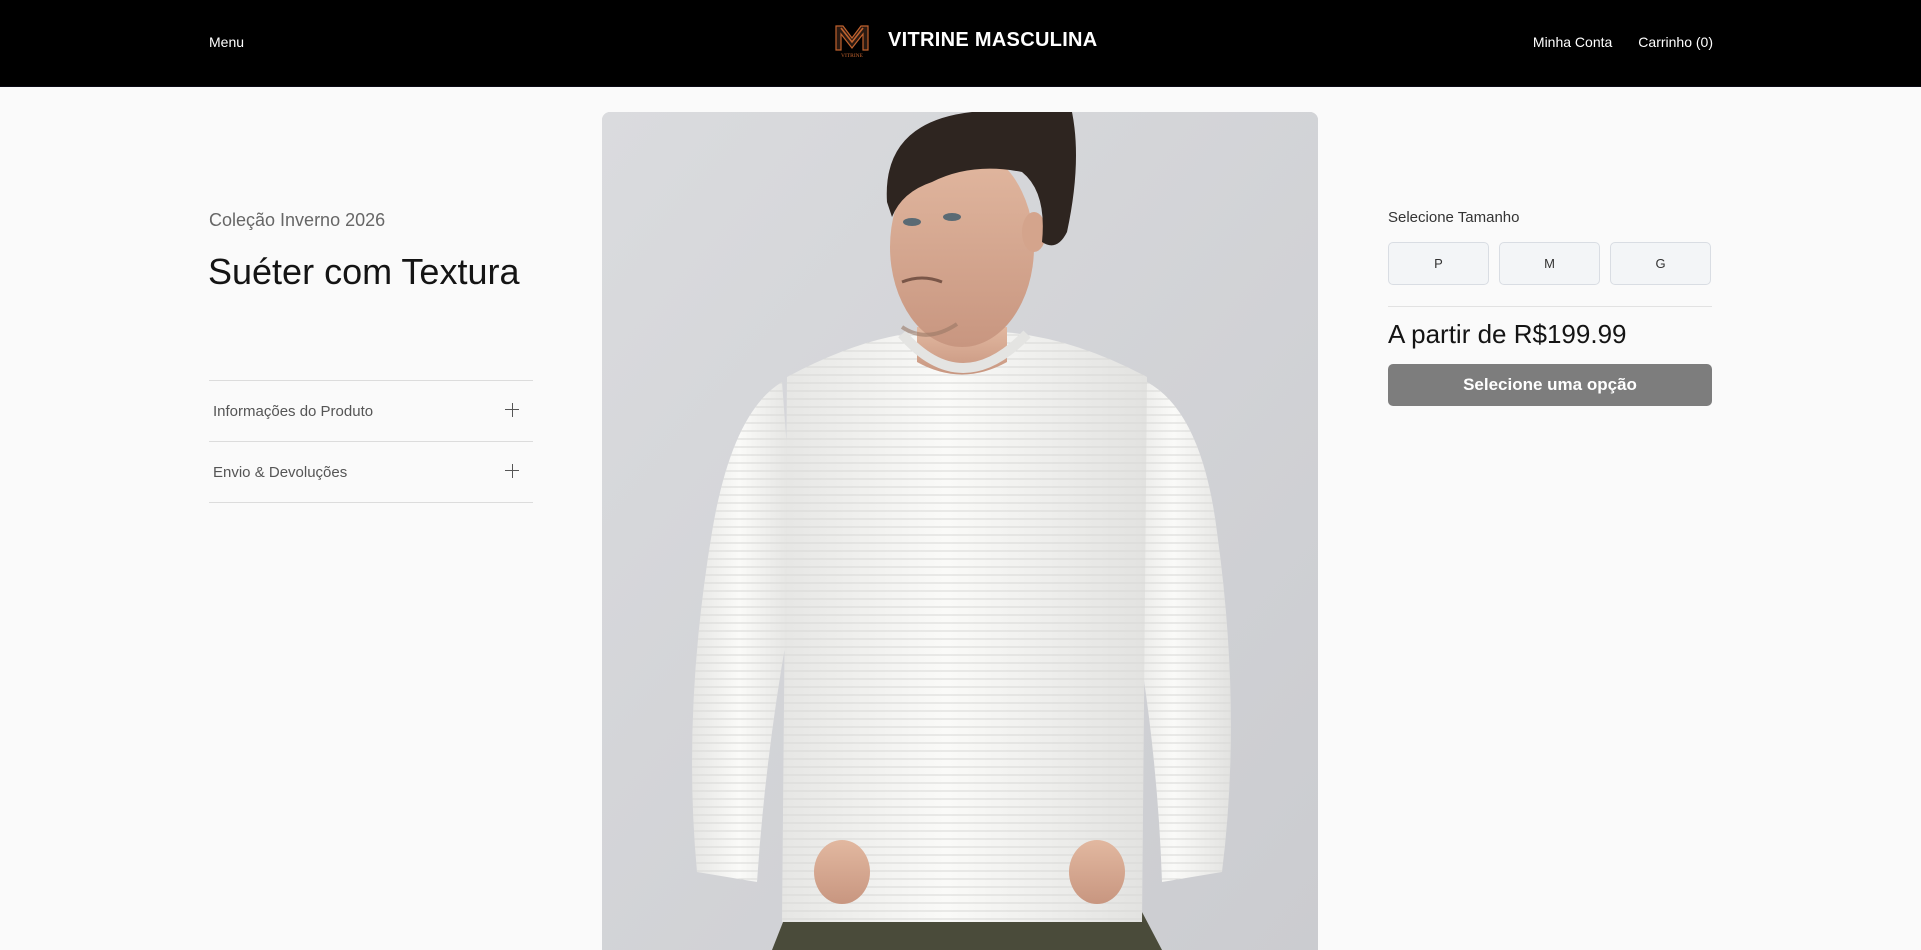 The height and width of the screenshot is (950, 1921). Describe the element at coordinates (1550, 385) in the screenshot. I see `add-to-cart-button: Selecione uma opção` at that location.